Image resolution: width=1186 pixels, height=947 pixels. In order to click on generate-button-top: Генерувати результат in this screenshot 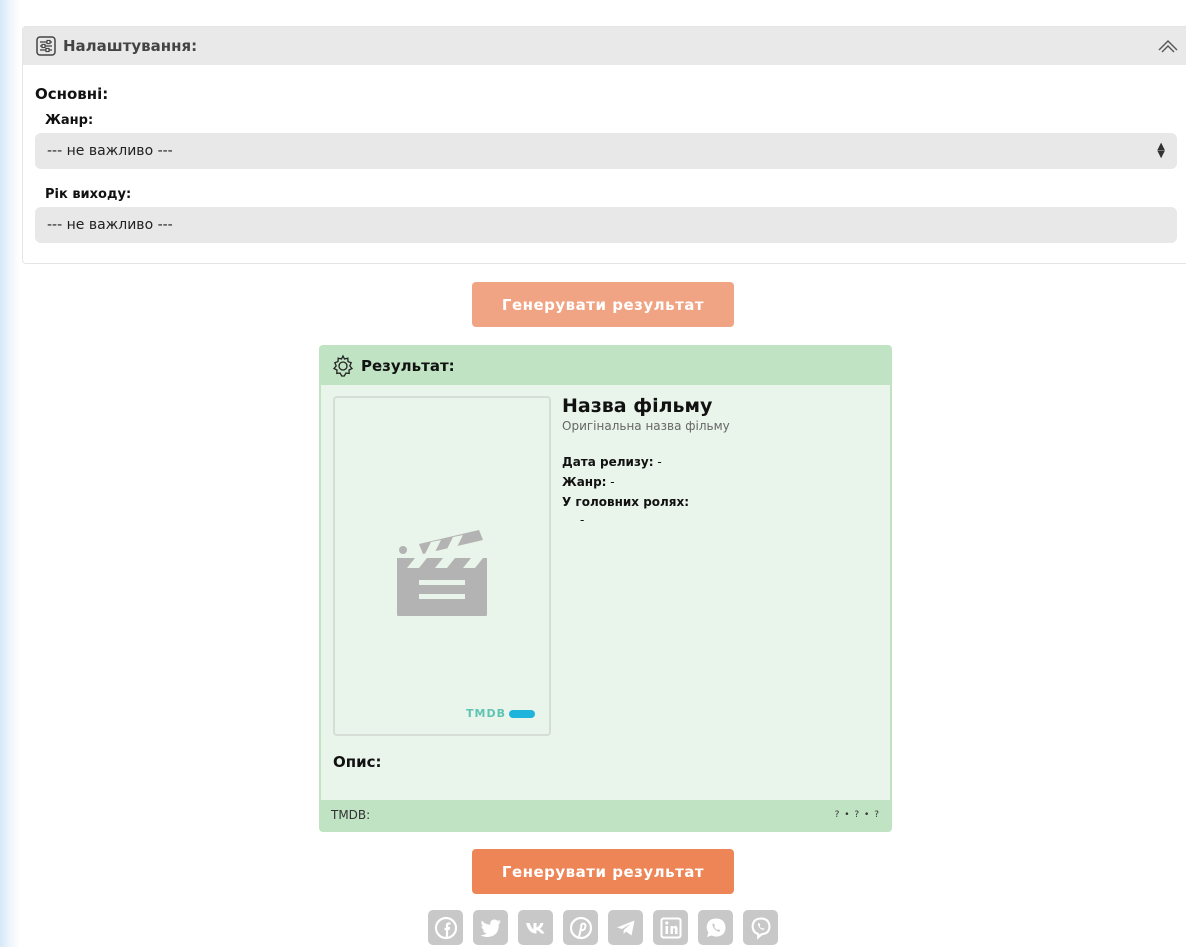, I will do `click(603, 304)`.